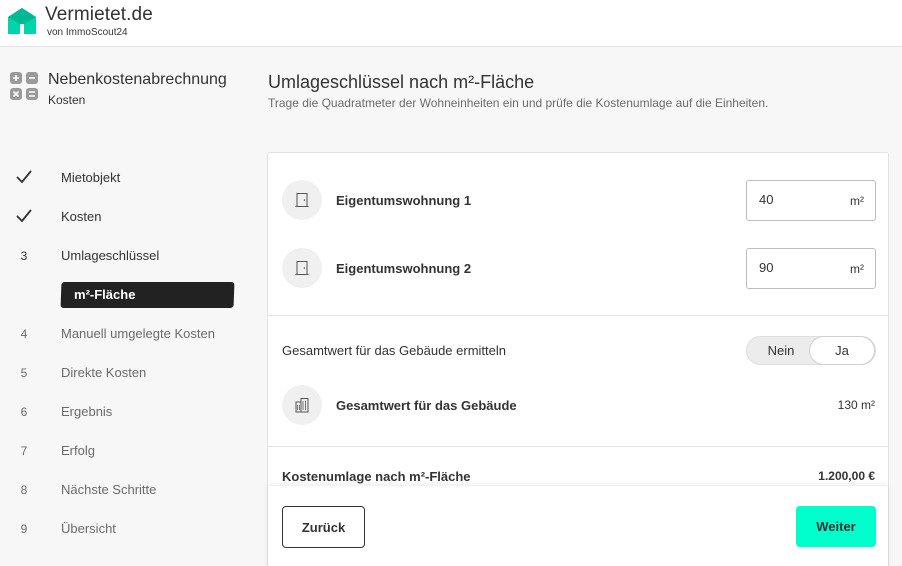 The height and width of the screenshot is (566, 902). I want to click on building-total-question: Gesamtwert für das Gebäude ermitteln, so click(394, 350).